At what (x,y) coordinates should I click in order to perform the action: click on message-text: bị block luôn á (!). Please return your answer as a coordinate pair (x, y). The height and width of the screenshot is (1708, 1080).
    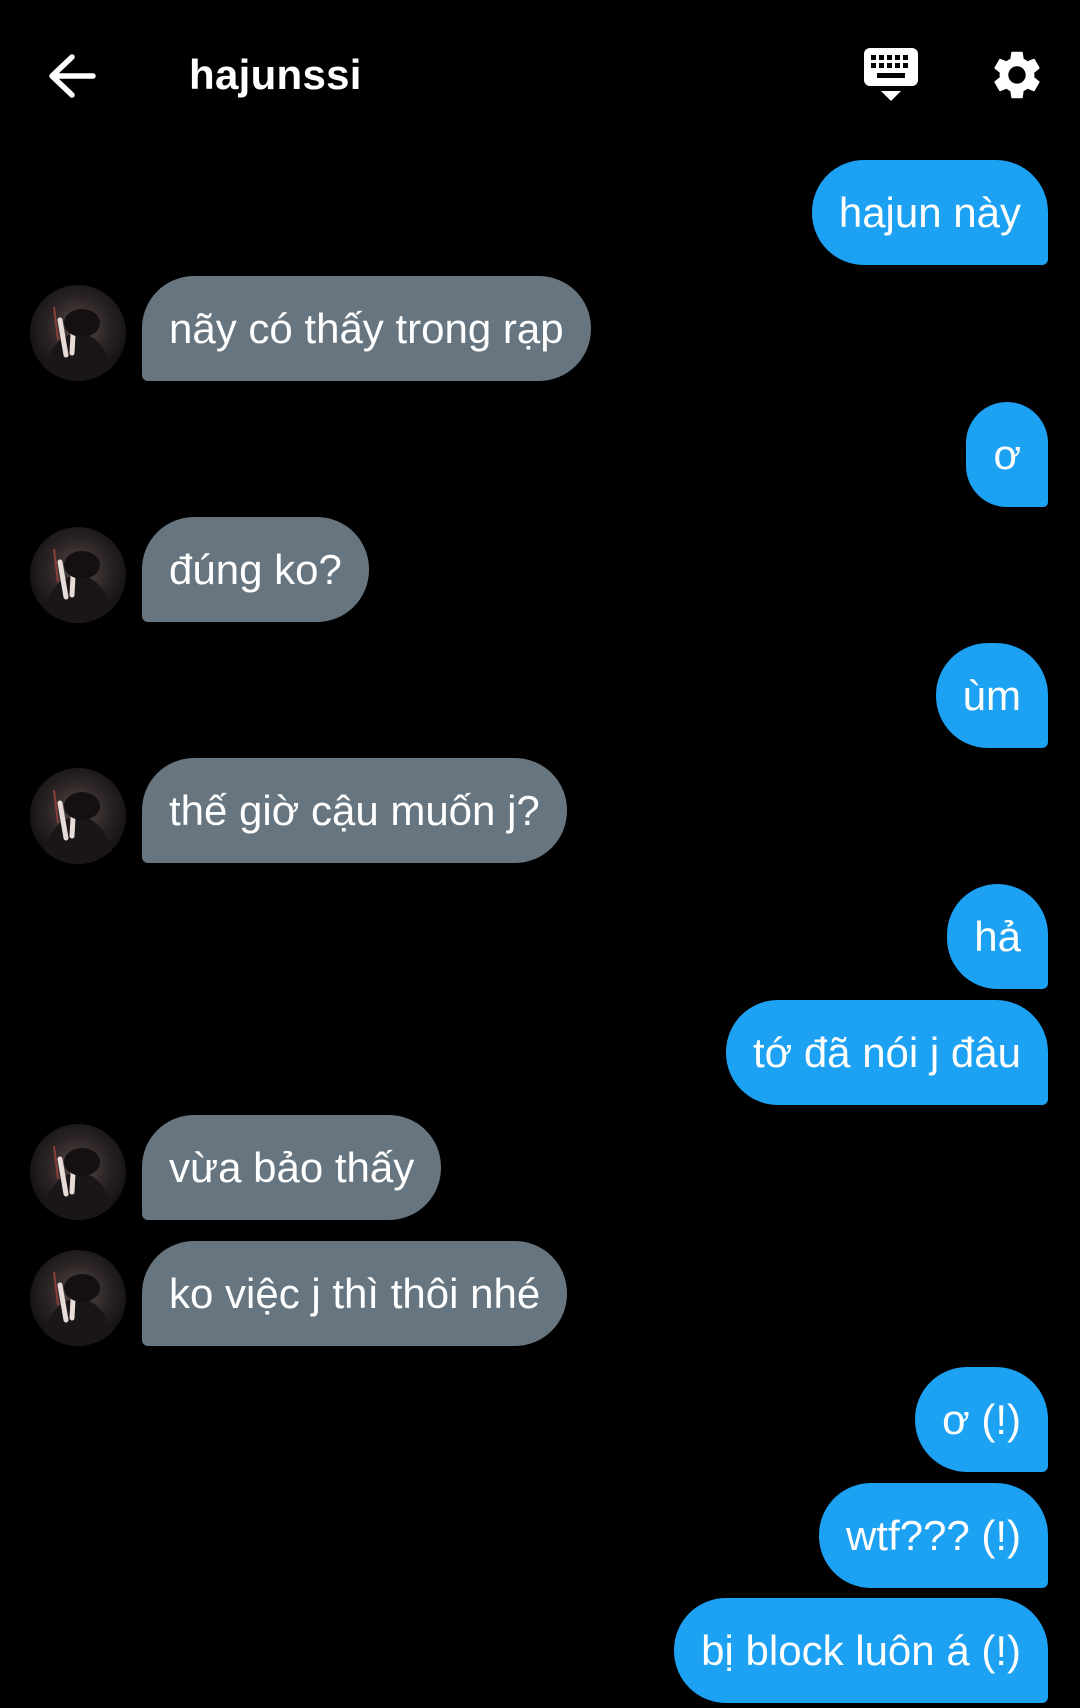
    Looking at the image, I should click on (861, 1650).